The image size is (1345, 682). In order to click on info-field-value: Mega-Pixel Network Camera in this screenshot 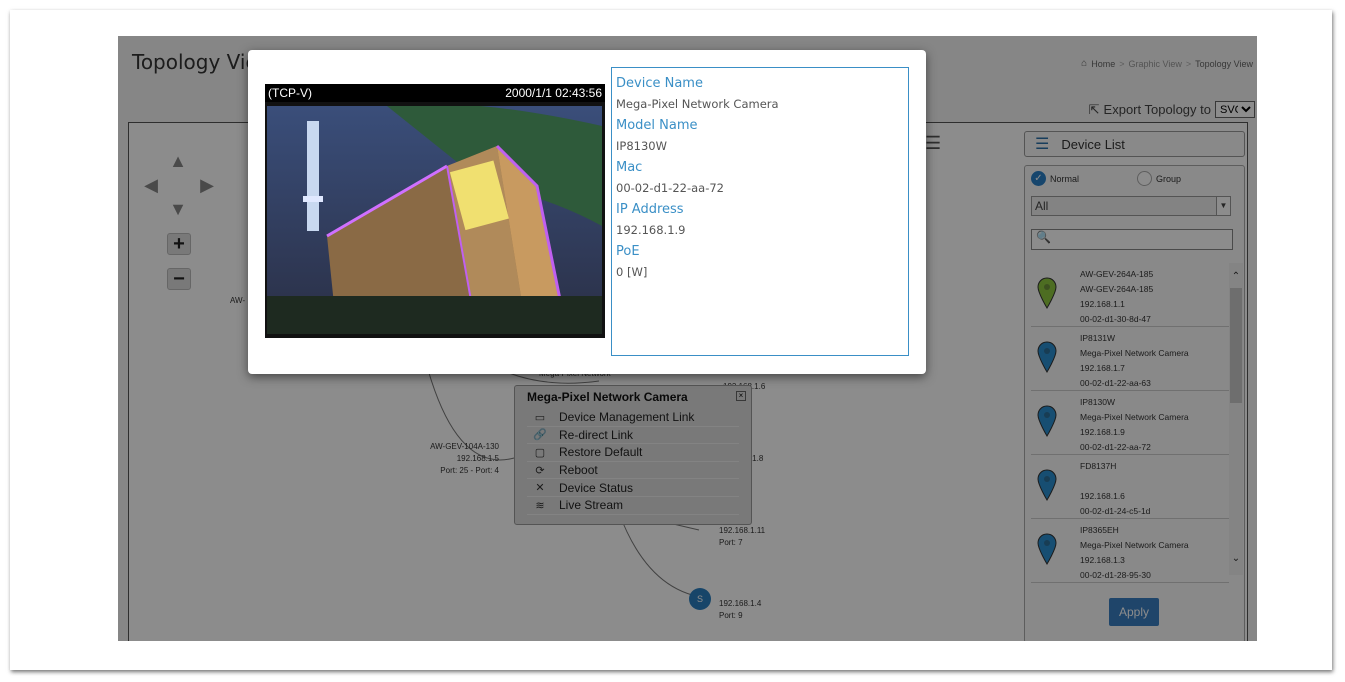, I will do `click(697, 104)`.